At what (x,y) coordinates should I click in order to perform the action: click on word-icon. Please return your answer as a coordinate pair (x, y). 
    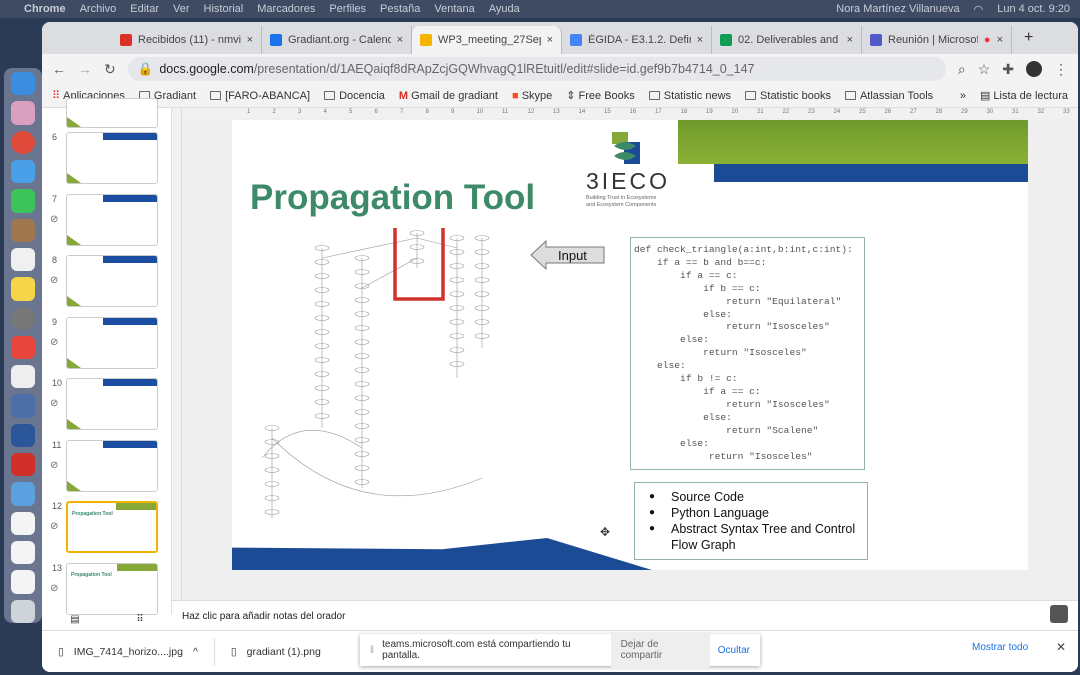
    Looking at the image, I should click on (23, 435).